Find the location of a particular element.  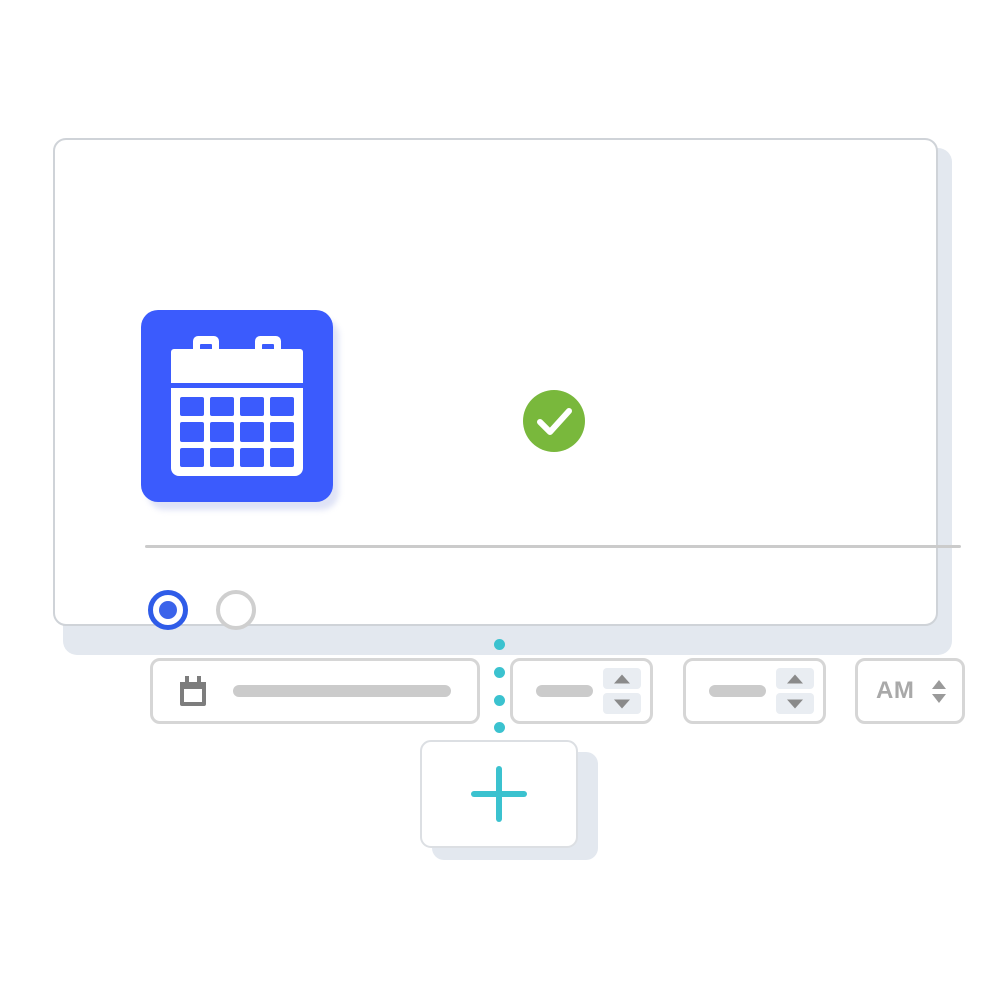

date-placeholder is located at coordinates (342, 691).